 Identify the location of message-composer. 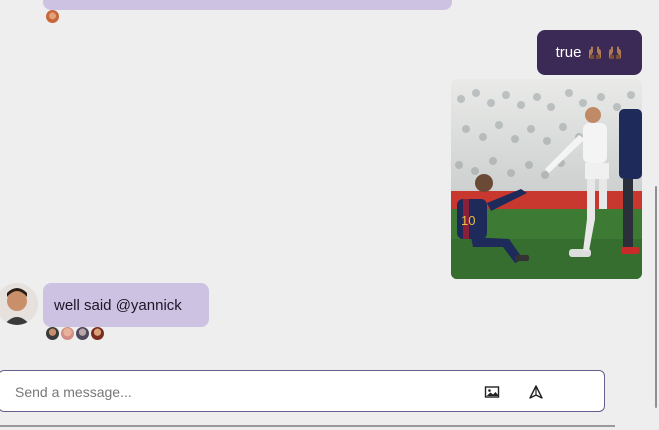
(302, 391).